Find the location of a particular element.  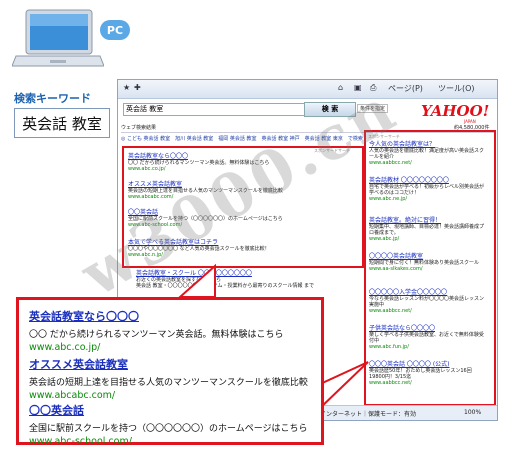

ad-desc: 今なら英会話レッスン料が〇〇〇〇英会話レッスン実施中 is located at coordinates (427, 302).